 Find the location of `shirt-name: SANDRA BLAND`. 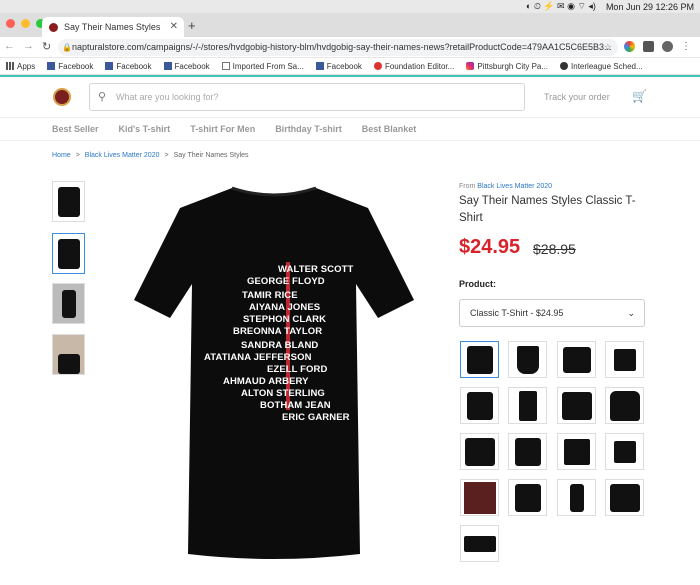

shirt-name: SANDRA BLAND is located at coordinates (280, 345).